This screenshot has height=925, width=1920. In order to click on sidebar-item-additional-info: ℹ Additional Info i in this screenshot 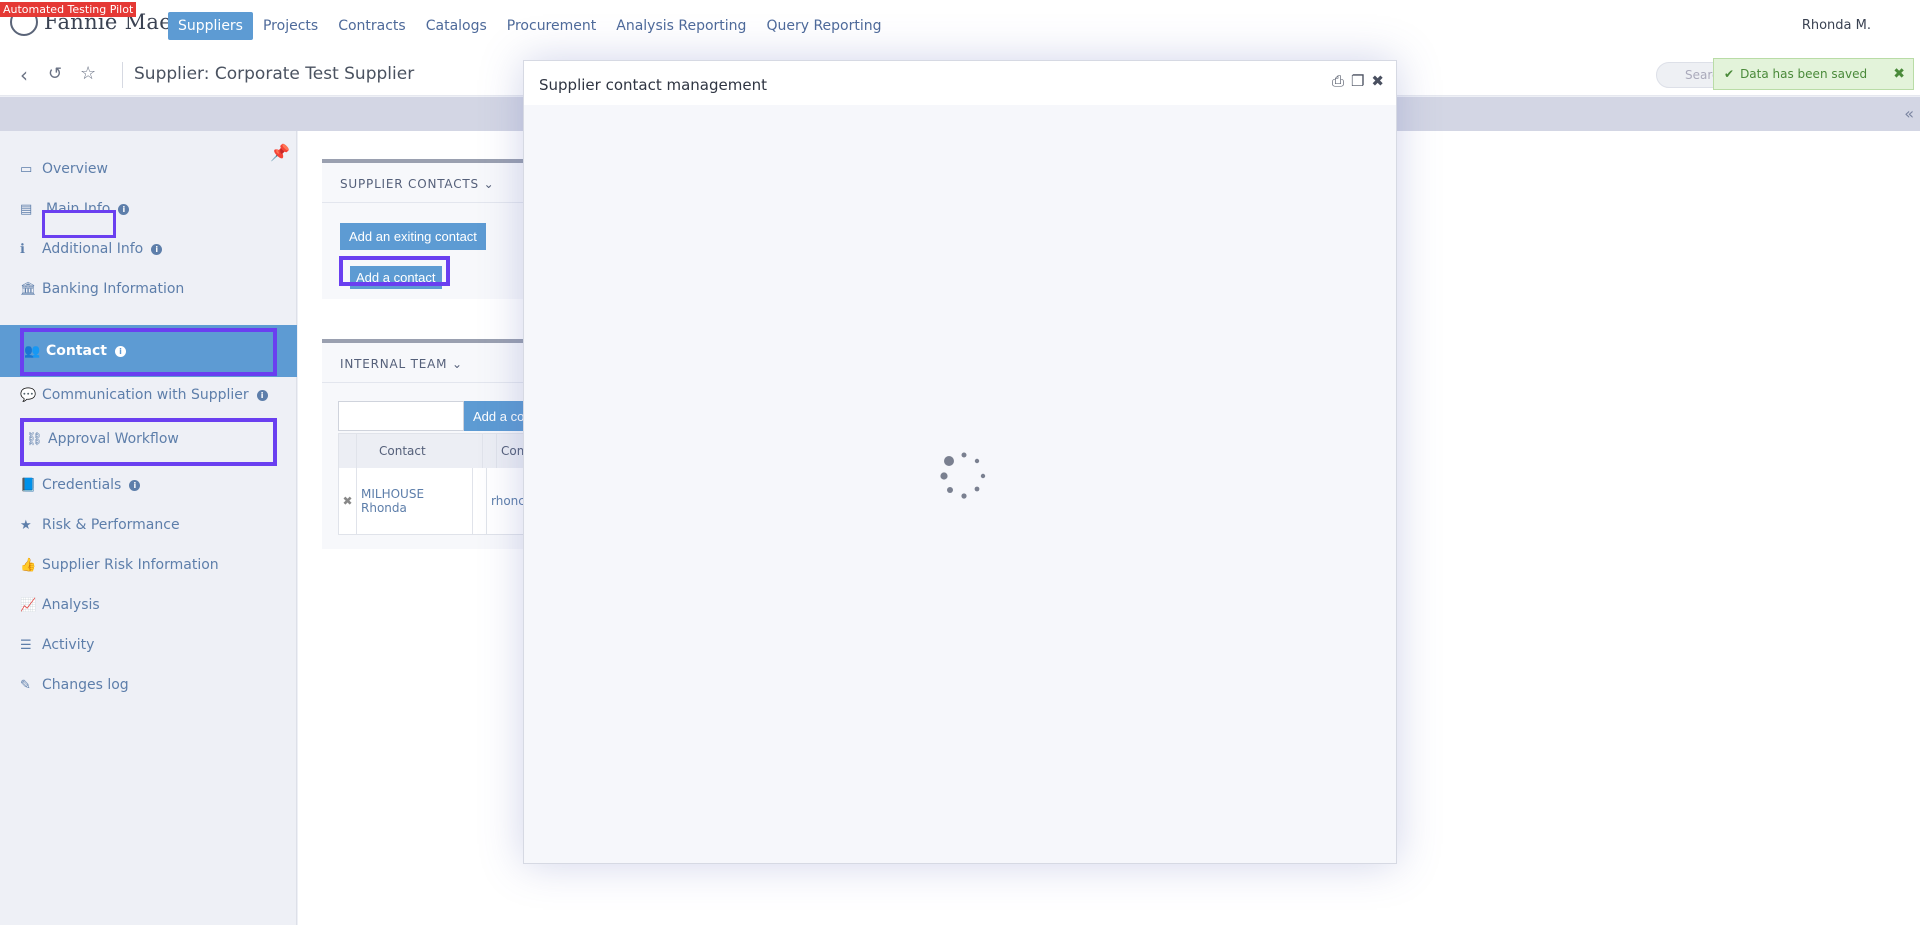, I will do `click(148, 249)`.